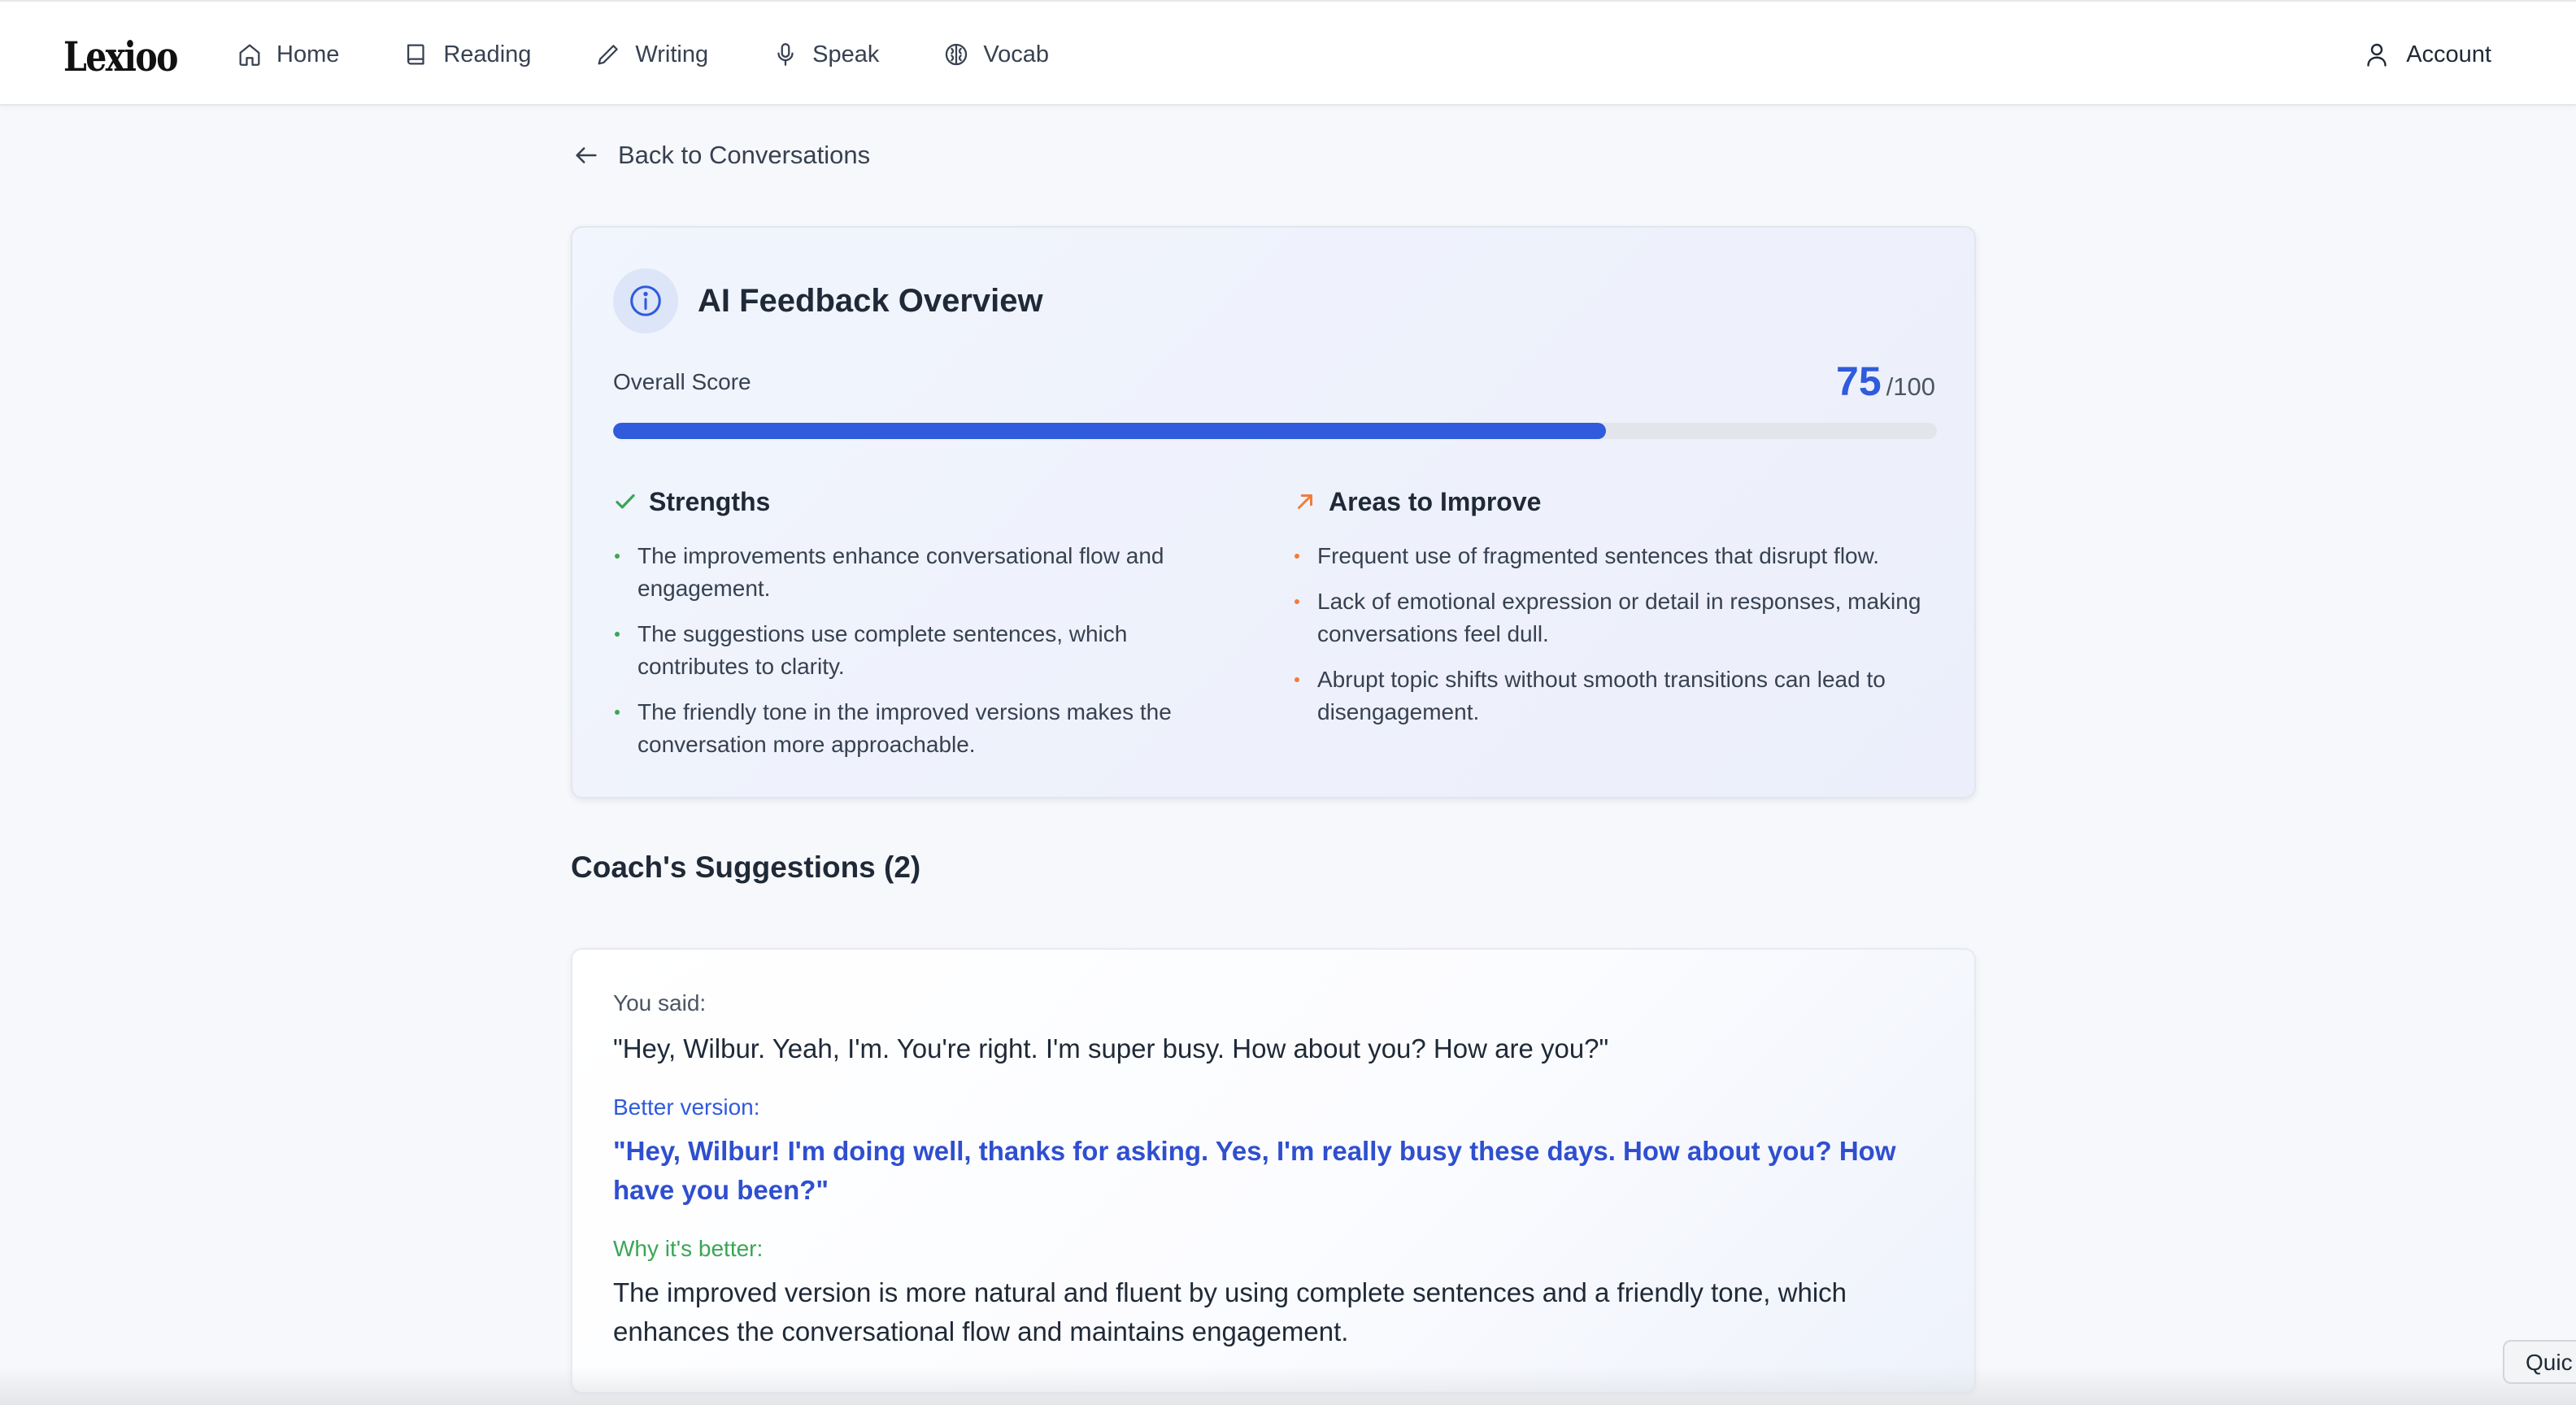 This screenshot has width=2576, height=1405. What do you see at coordinates (786, 54) in the screenshot?
I see `microphone-icon` at bounding box center [786, 54].